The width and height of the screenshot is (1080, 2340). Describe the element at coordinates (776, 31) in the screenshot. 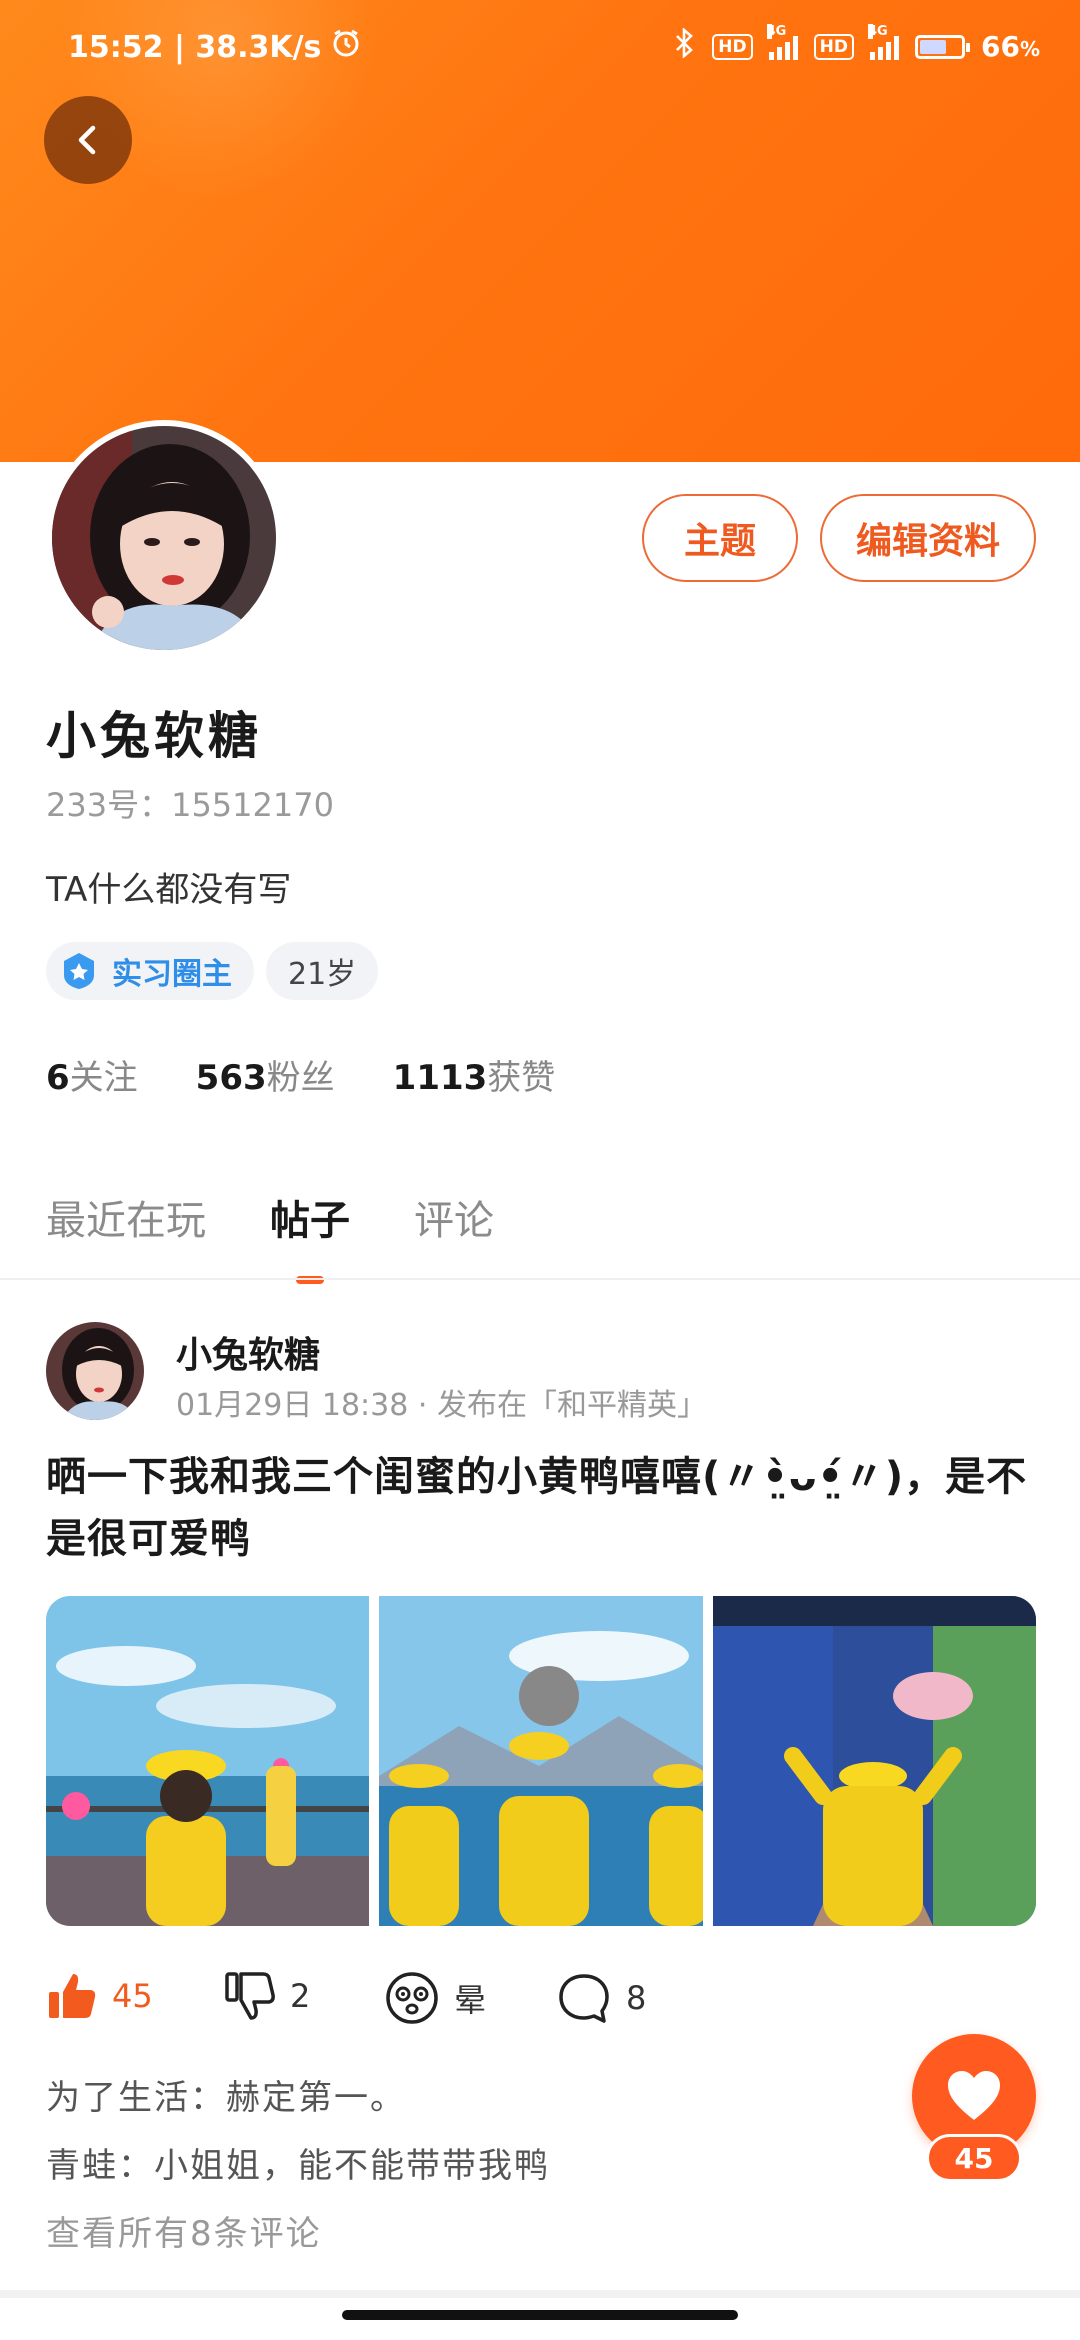

I see `network-type: 4G` at that location.